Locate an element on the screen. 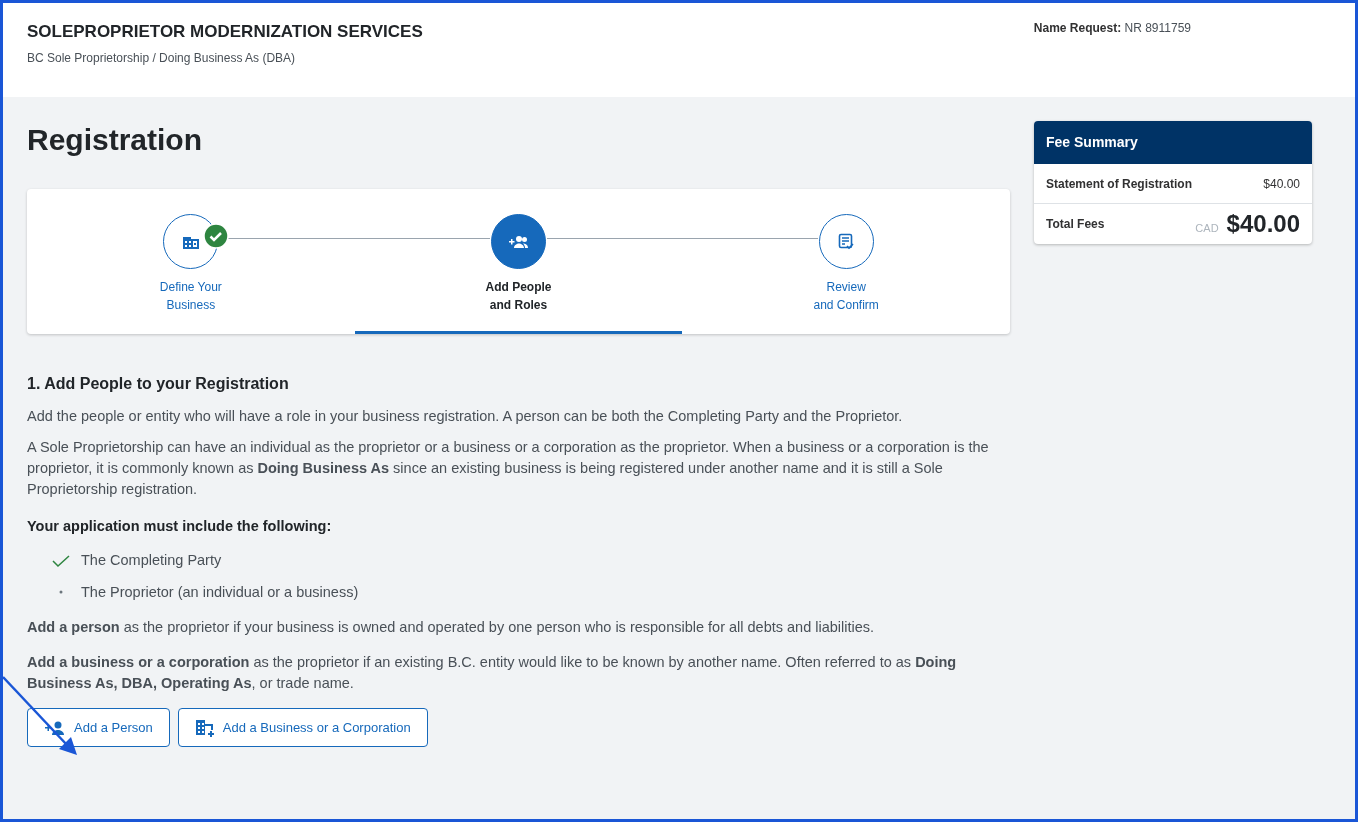 The height and width of the screenshot is (822, 1358). requirements-heading: Your application must include the following: is located at coordinates (180, 526).